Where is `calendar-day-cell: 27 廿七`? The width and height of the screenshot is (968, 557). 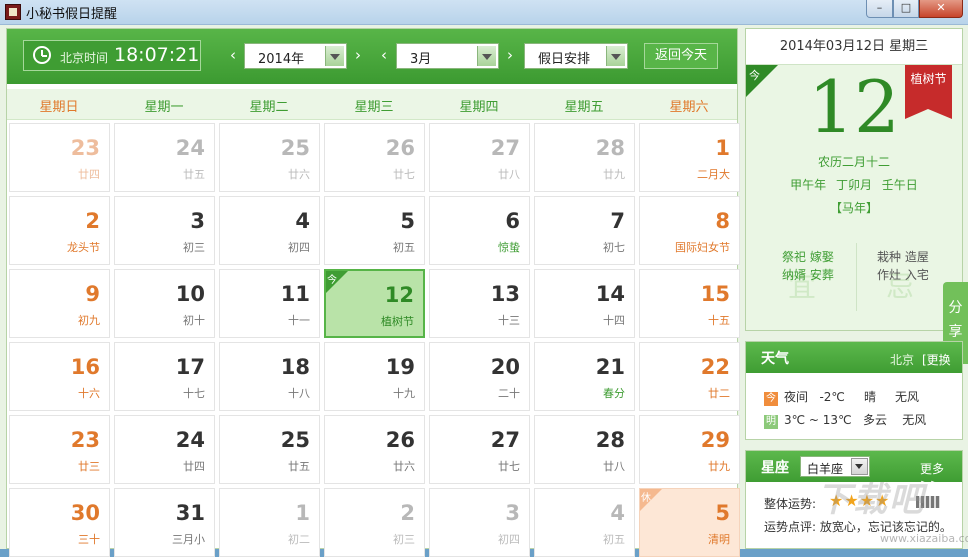 calendar-day-cell: 27 廿七 is located at coordinates (479, 449).